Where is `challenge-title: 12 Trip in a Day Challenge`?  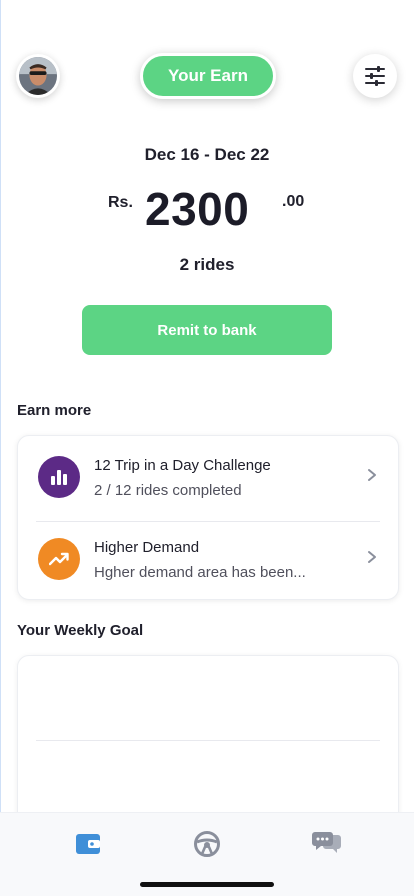
challenge-title: 12 Trip in a Day Challenge is located at coordinates (182, 465).